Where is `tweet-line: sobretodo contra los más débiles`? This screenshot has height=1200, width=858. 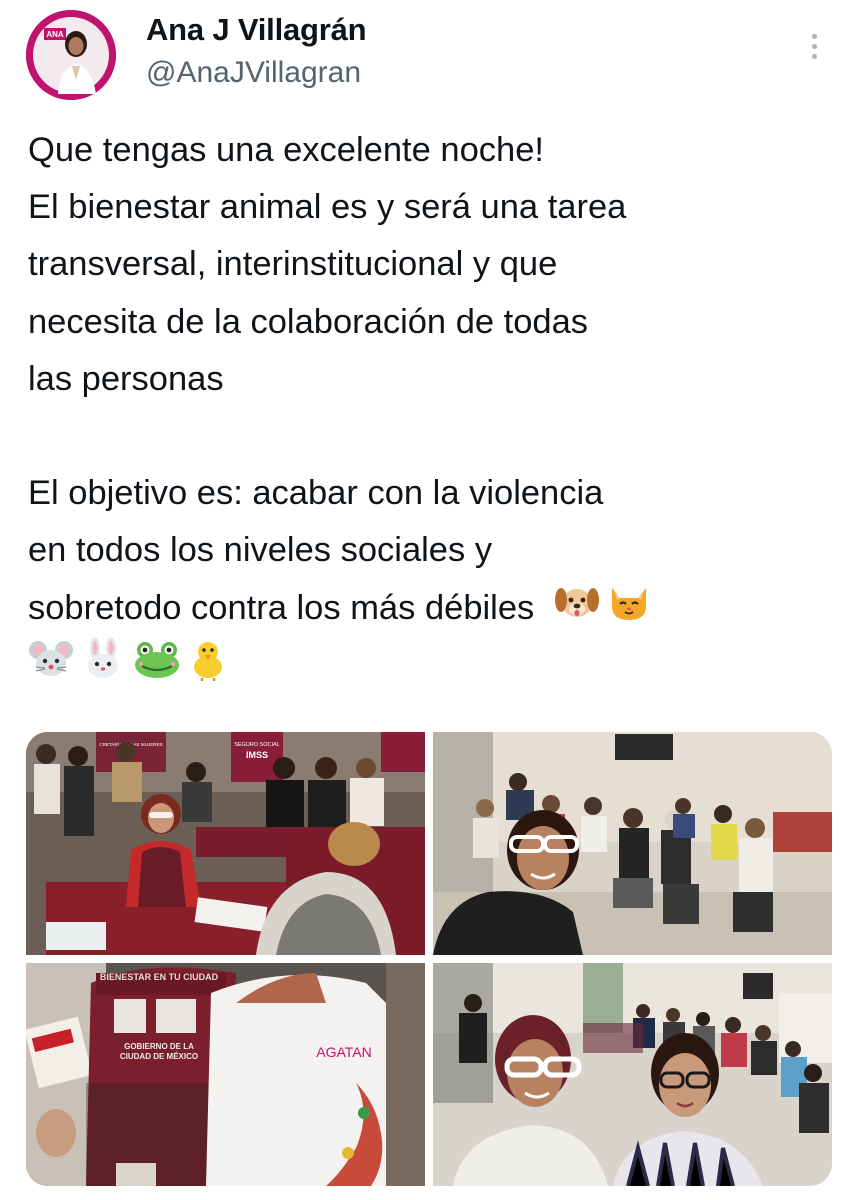
tweet-line: sobretodo contra los más débiles is located at coordinates (281, 607).